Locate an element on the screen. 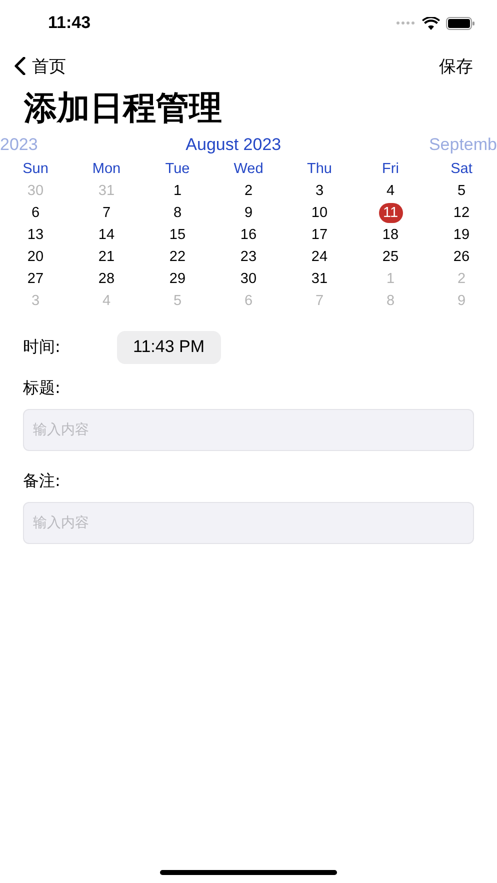 This screenshot has width=497, height=883. calendar-day: 13 is located at coordinates (35, 235).